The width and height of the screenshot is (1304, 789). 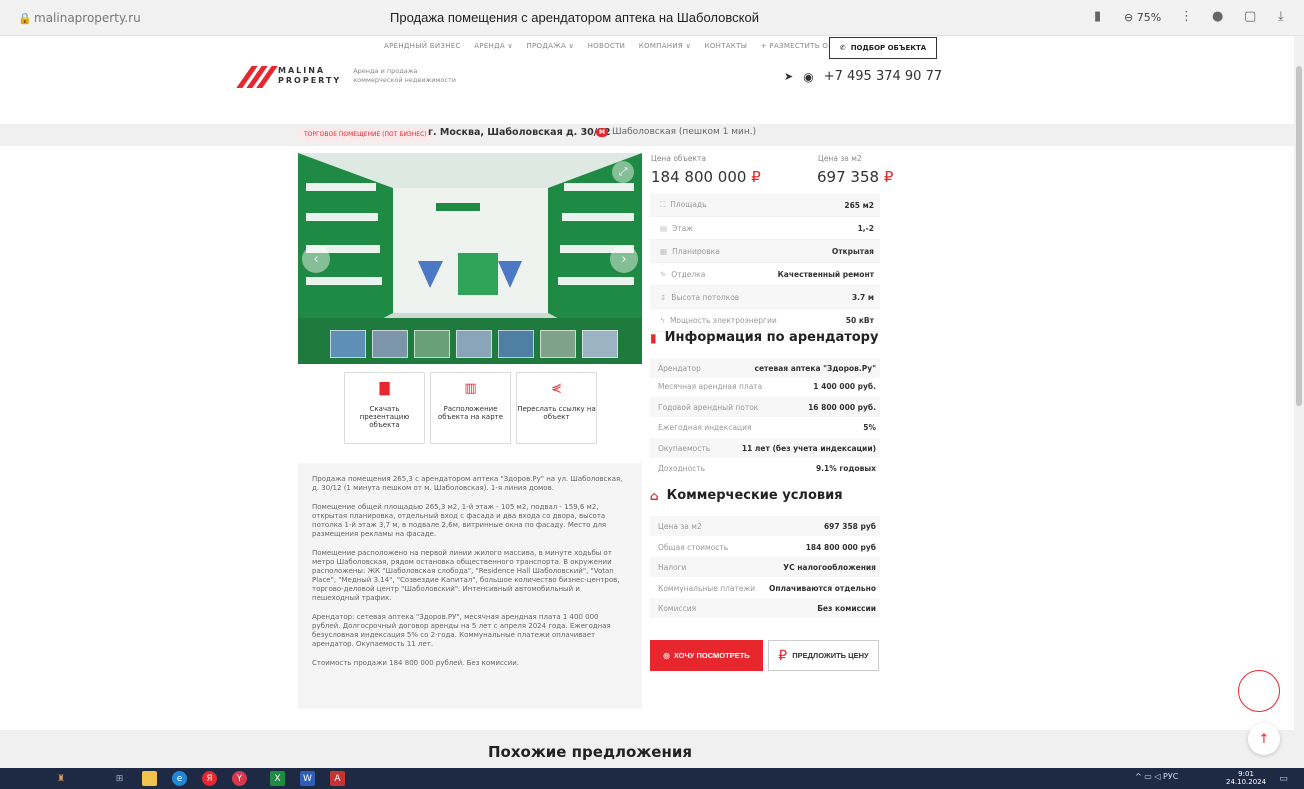 I want to click on scroll-top-button: ↑, so click(x=1264, y=739).